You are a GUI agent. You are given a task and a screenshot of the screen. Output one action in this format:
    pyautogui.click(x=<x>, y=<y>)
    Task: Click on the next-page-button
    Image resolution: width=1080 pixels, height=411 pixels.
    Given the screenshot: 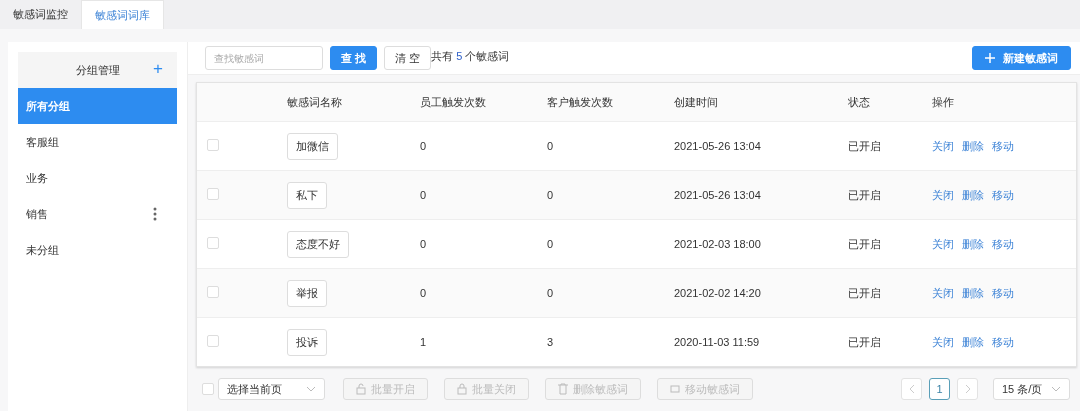 What is the action you would take?
    pyautogui.click(x=967, y=389)
    